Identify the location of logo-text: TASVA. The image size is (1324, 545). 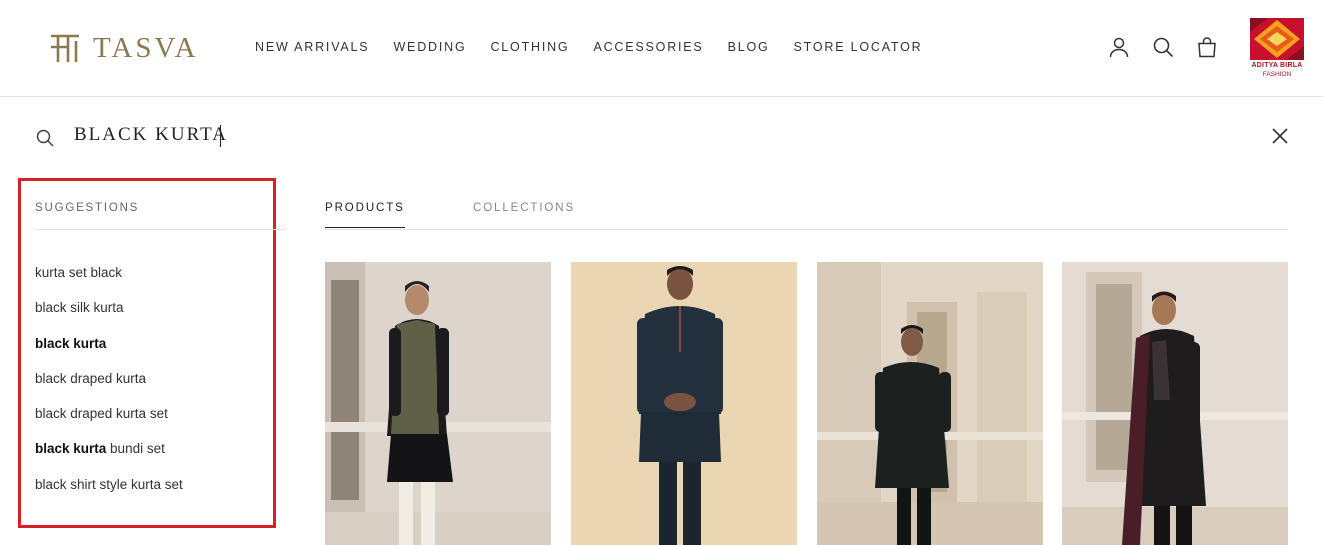
(146, 47).